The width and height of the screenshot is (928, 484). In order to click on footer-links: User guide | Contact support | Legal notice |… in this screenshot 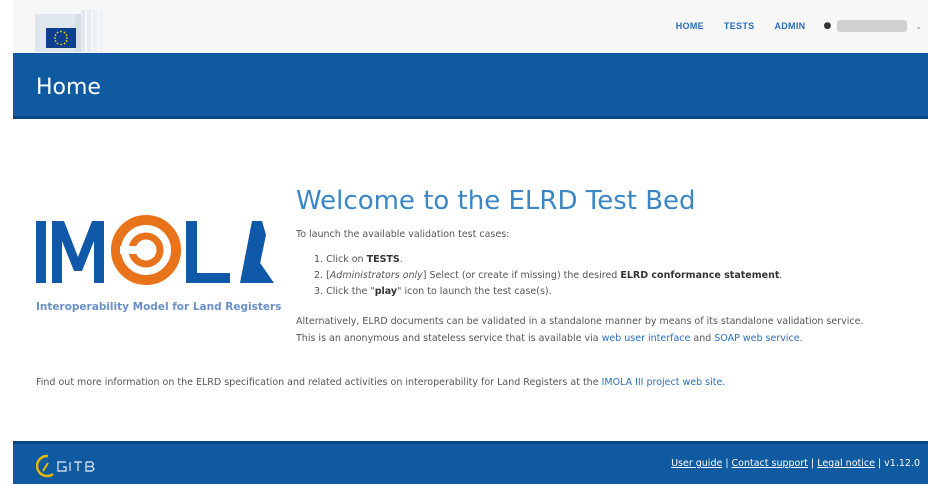, I will do `click(795, 463)`.